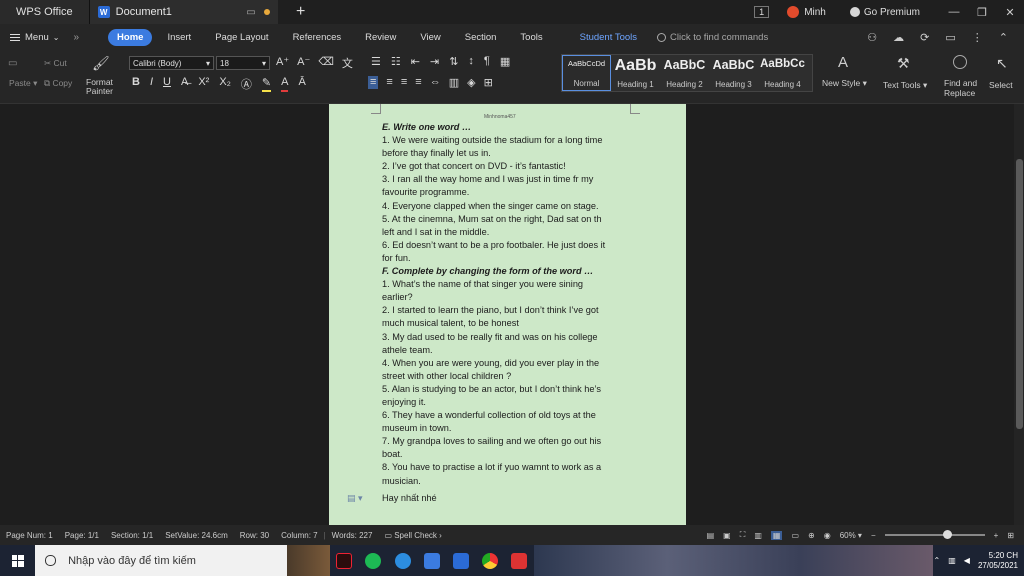 Image resolution: width=1024 pixels, height=576 pixels. What do you see at coordinates (507, 192) in the screenshot?
I see `document-line: favourite programme.` at bounding box center [507, 192].